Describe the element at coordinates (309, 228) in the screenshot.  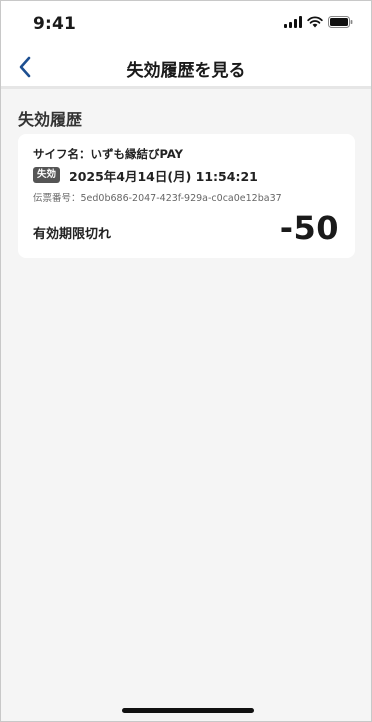
I see `amount: -50` at that location.